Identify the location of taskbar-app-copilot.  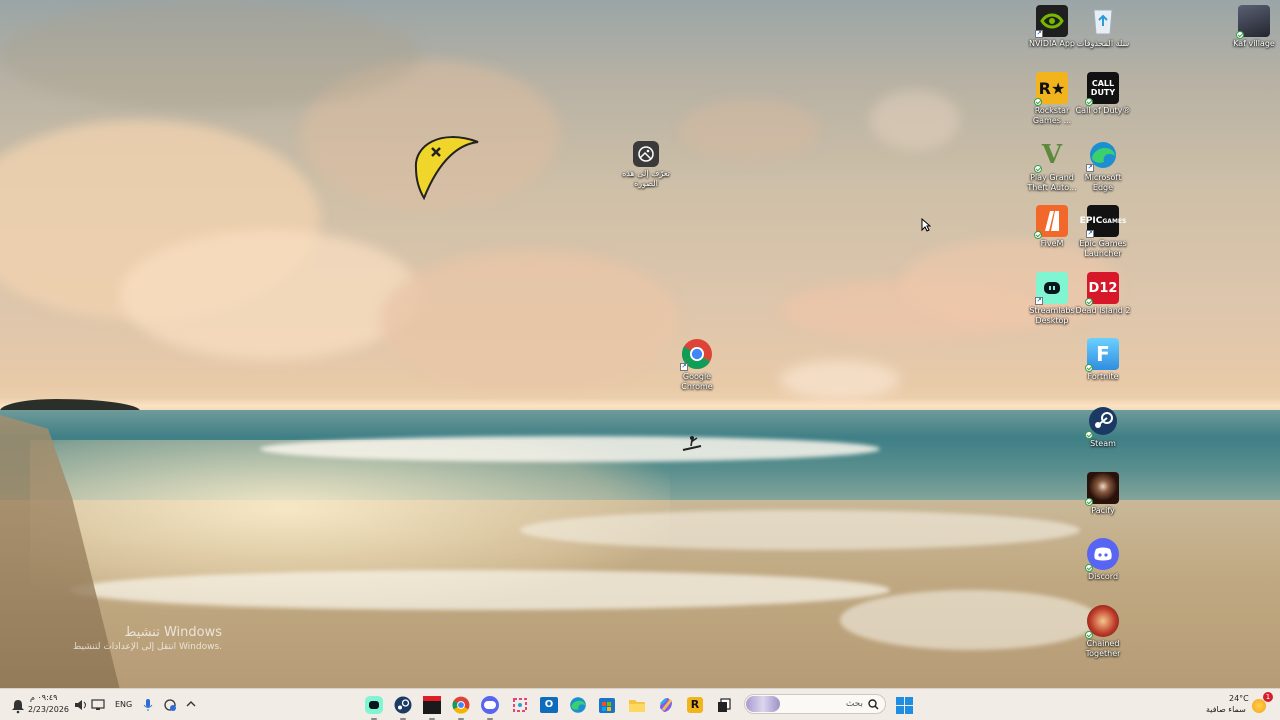
(666, 705).